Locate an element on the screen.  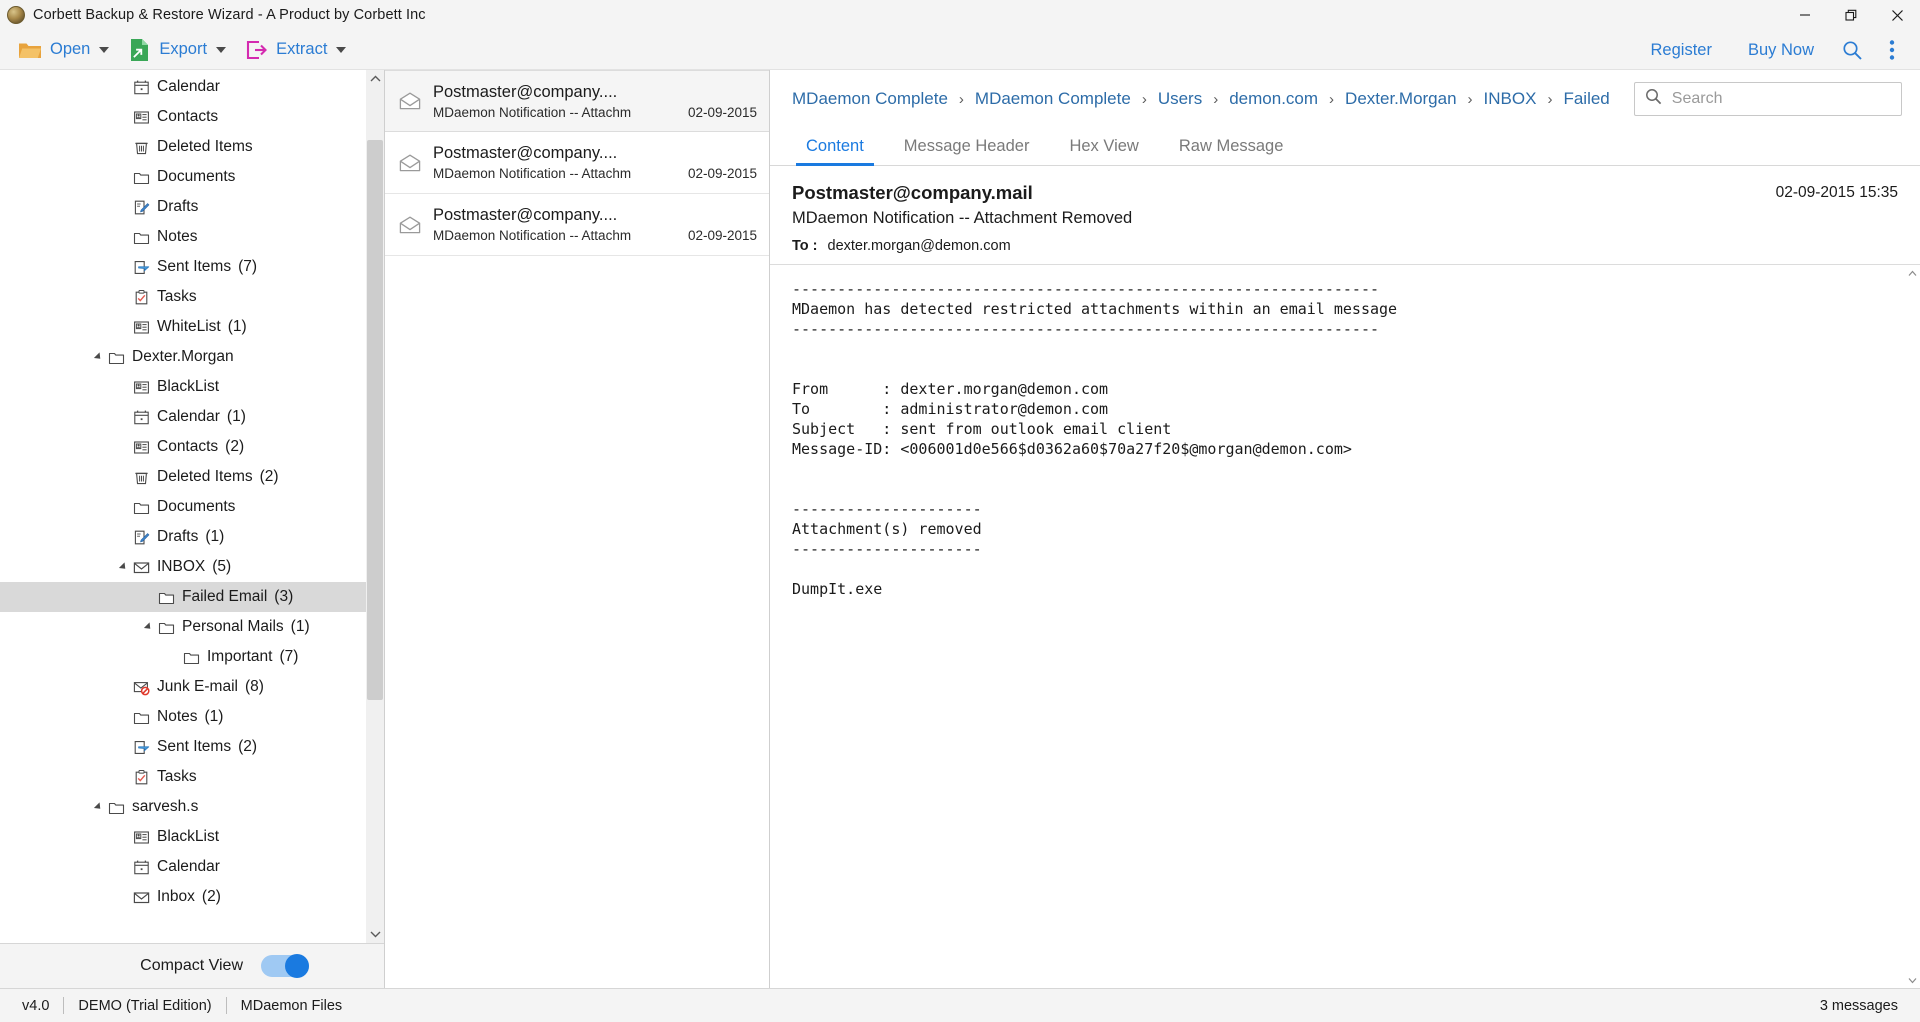
tab-message-header: Message Header is located at coordinates (967, 151).